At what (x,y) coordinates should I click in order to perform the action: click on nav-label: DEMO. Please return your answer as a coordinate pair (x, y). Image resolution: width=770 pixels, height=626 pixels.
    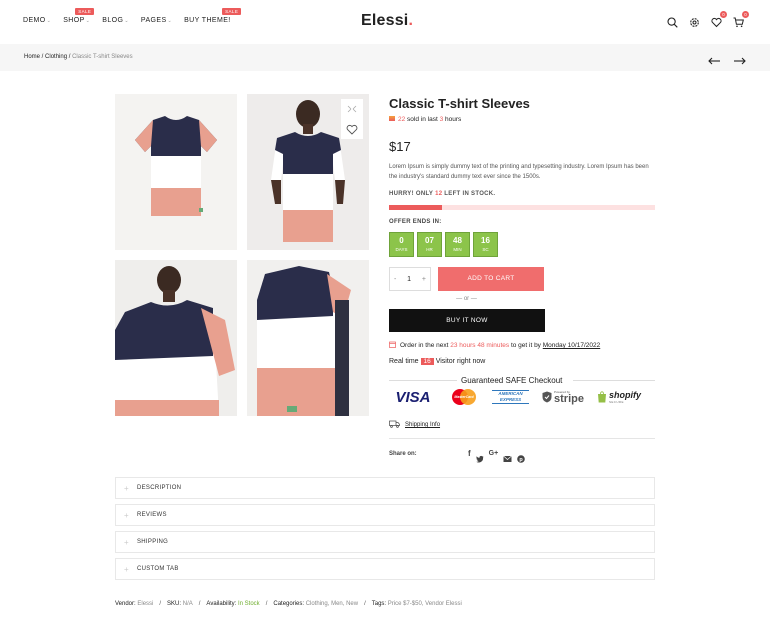
    Looking at the image, I should click on (34, 20).